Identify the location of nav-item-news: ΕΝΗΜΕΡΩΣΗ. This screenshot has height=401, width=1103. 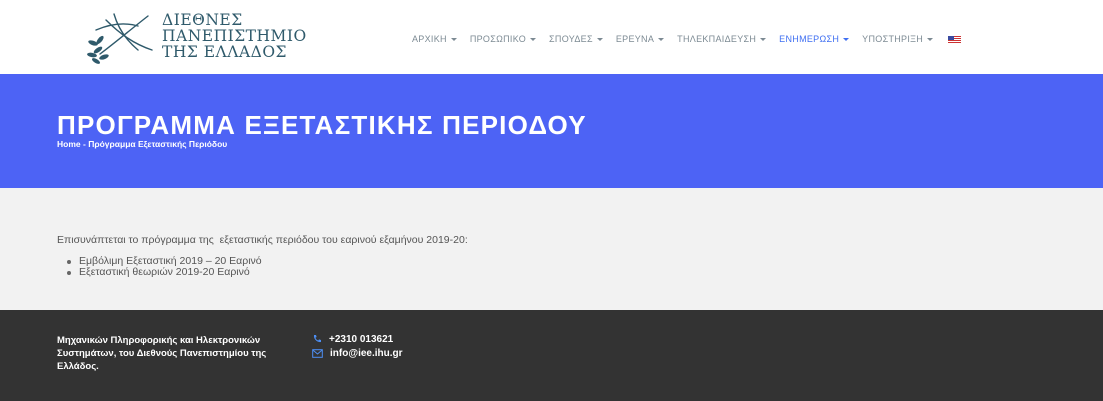
(814, 39).